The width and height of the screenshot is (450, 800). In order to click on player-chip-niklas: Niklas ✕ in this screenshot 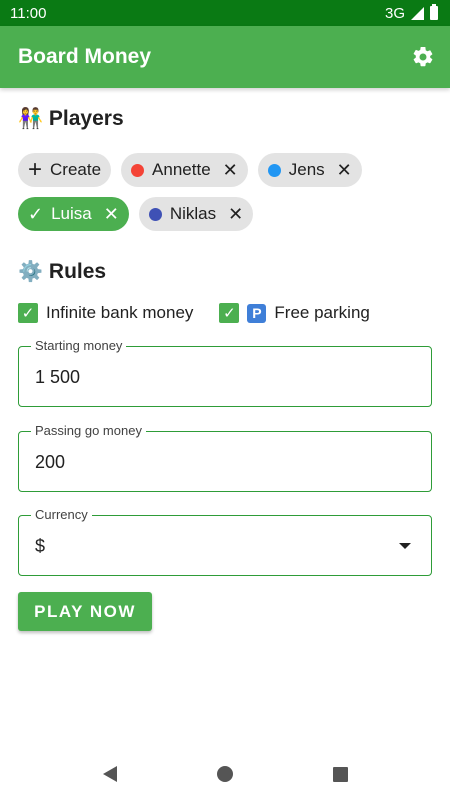, I will do `click(196, 214)`.